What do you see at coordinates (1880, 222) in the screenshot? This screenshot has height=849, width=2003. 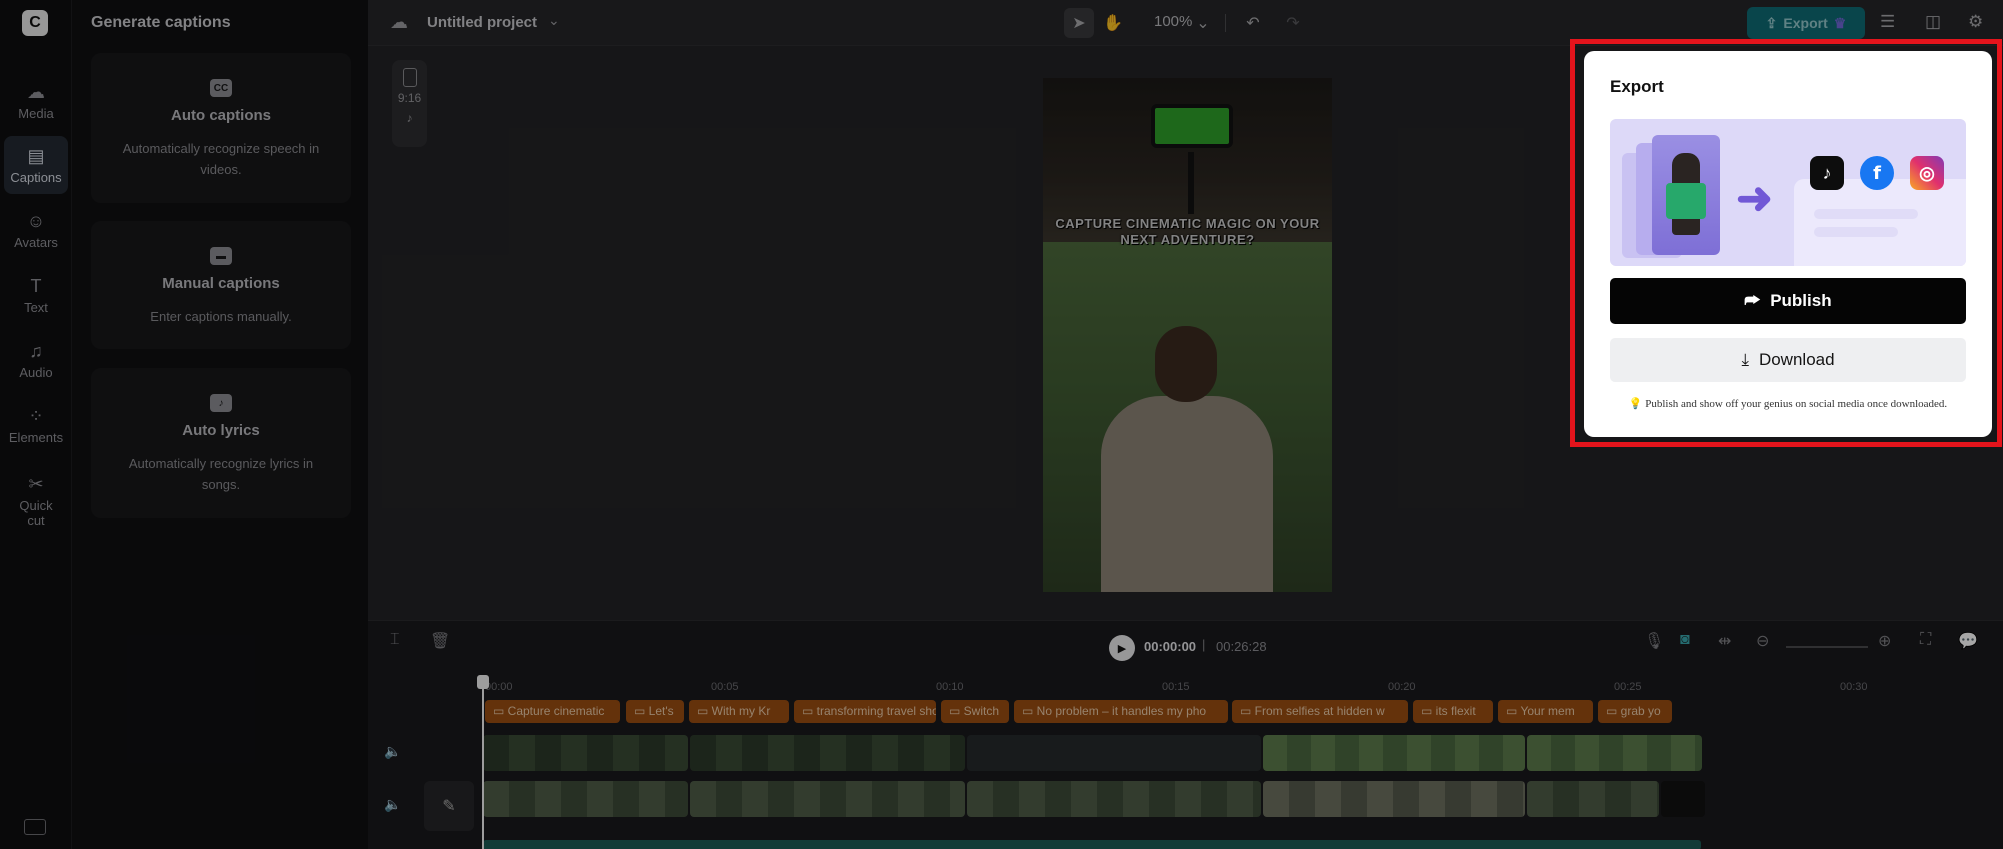 I see `illustration-panel` at bounding box center [1880, 222].